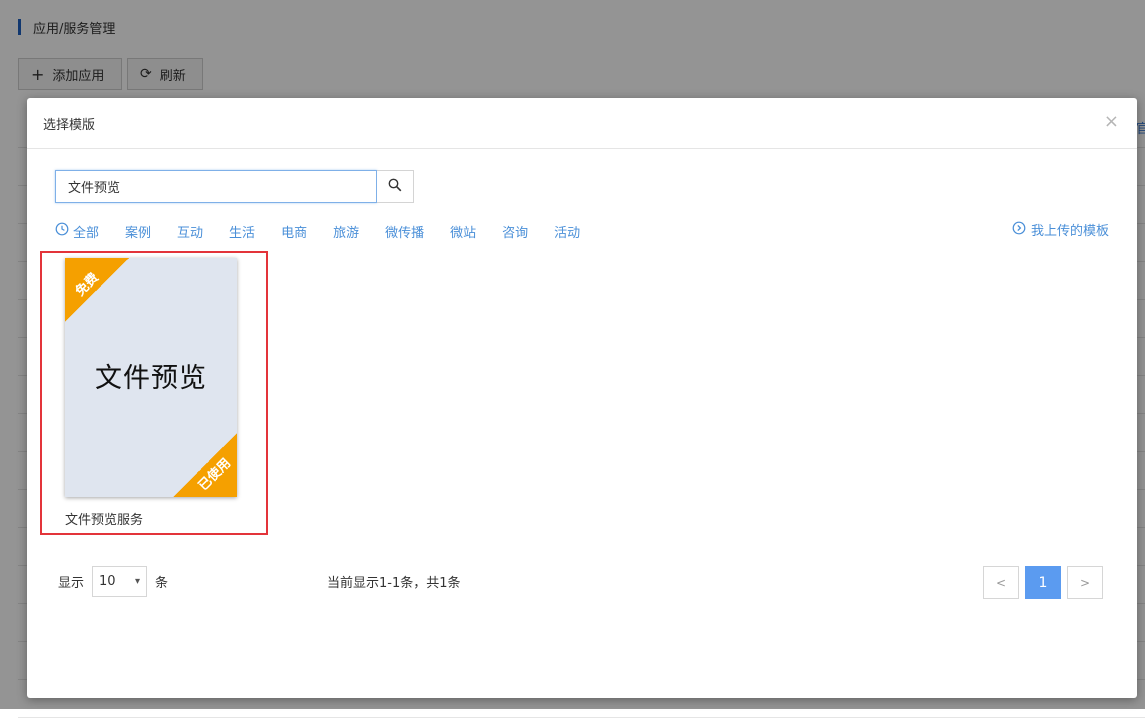 Image resolution: width=1145 pixels, height=718 pixels. What do you see at coordinates (138, 231) in the screenshot?
I see `filter-case: 案例` at bounding box center [138, 231].